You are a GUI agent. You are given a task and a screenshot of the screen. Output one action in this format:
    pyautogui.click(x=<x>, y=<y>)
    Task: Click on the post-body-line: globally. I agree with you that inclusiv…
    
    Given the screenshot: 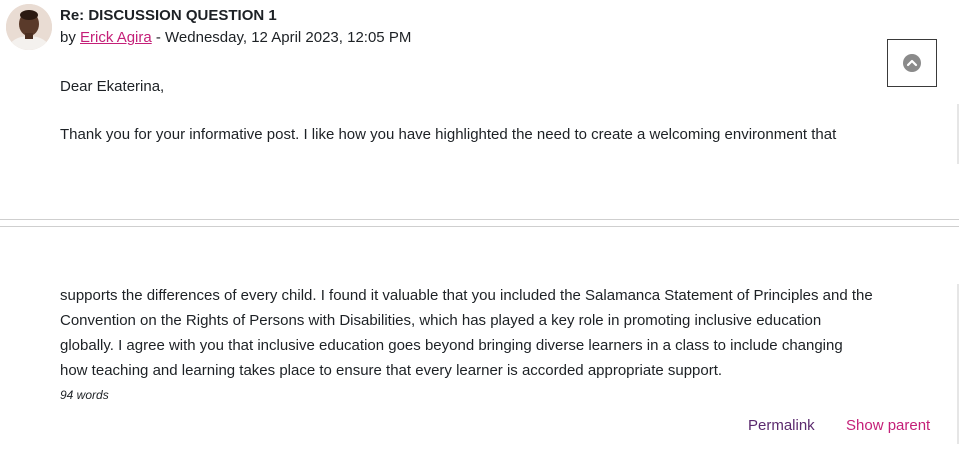 What is the action you would take?
    pyautogui.click(x=451, y=345)
    